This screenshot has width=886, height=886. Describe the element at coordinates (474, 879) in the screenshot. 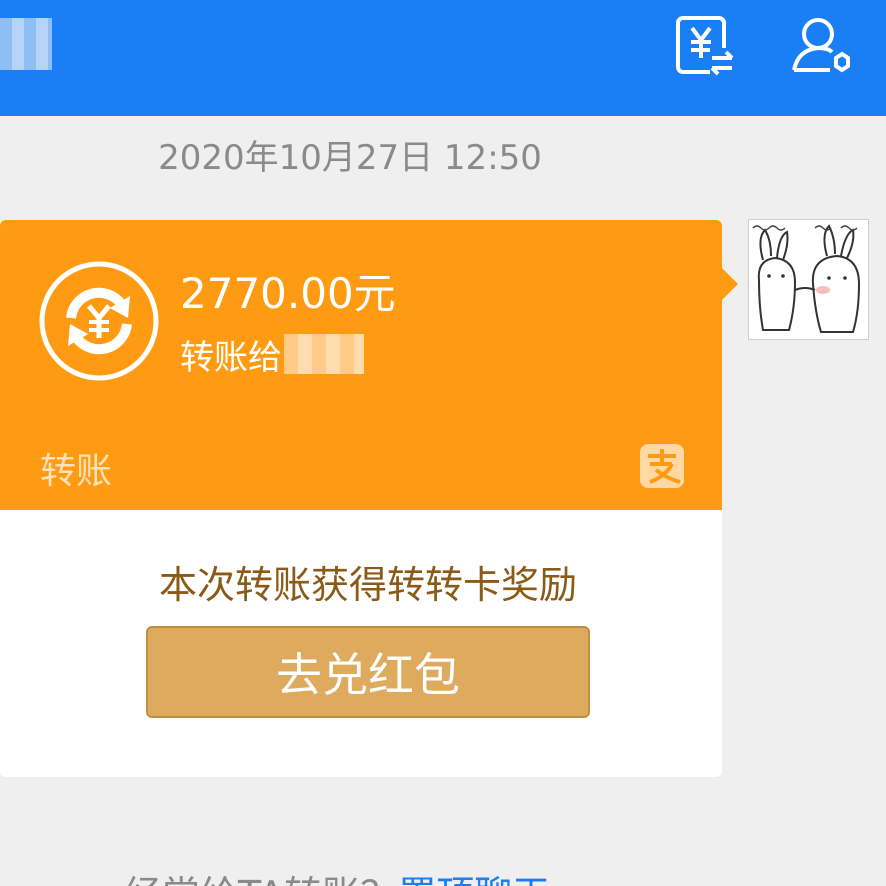

I see `pin-chat-link: 置顶聊天` at that location.